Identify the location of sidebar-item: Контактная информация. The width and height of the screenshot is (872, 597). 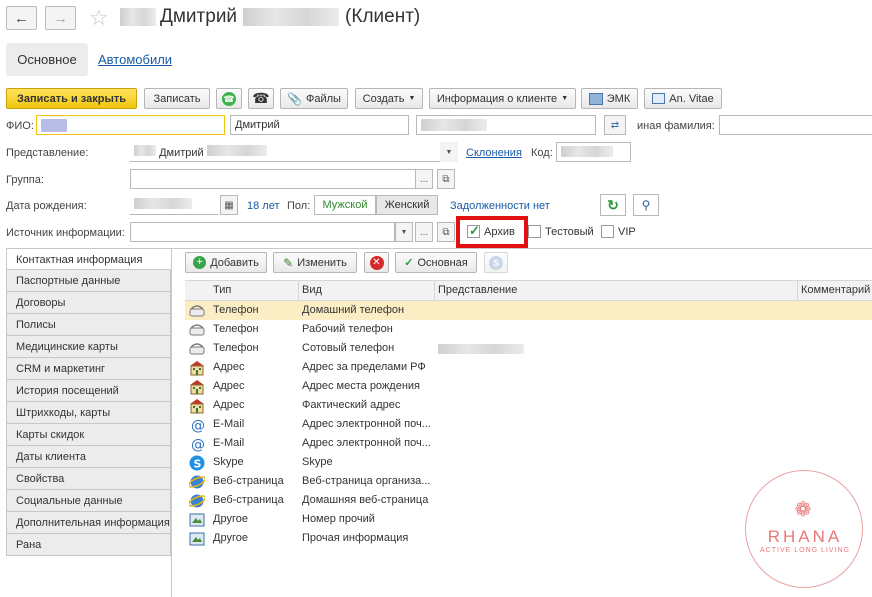
(88, 259).